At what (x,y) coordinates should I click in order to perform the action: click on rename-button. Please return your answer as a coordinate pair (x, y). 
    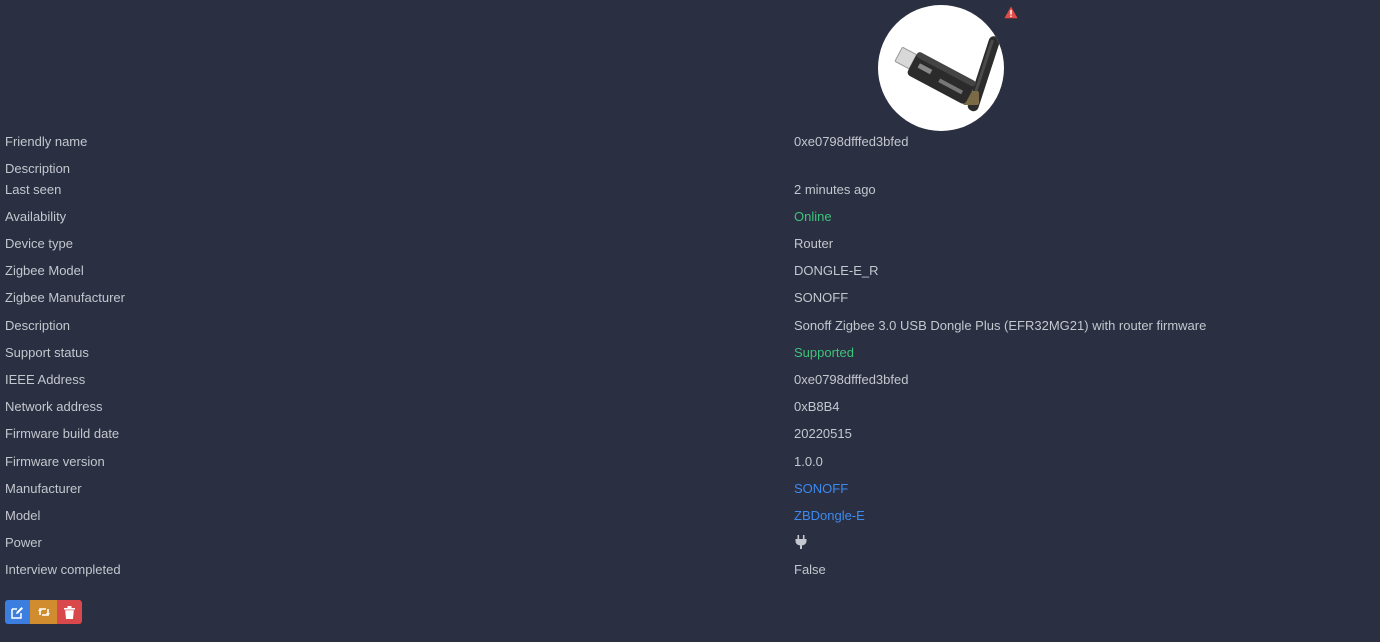
    Looking at the image, I should click on (17, 612).